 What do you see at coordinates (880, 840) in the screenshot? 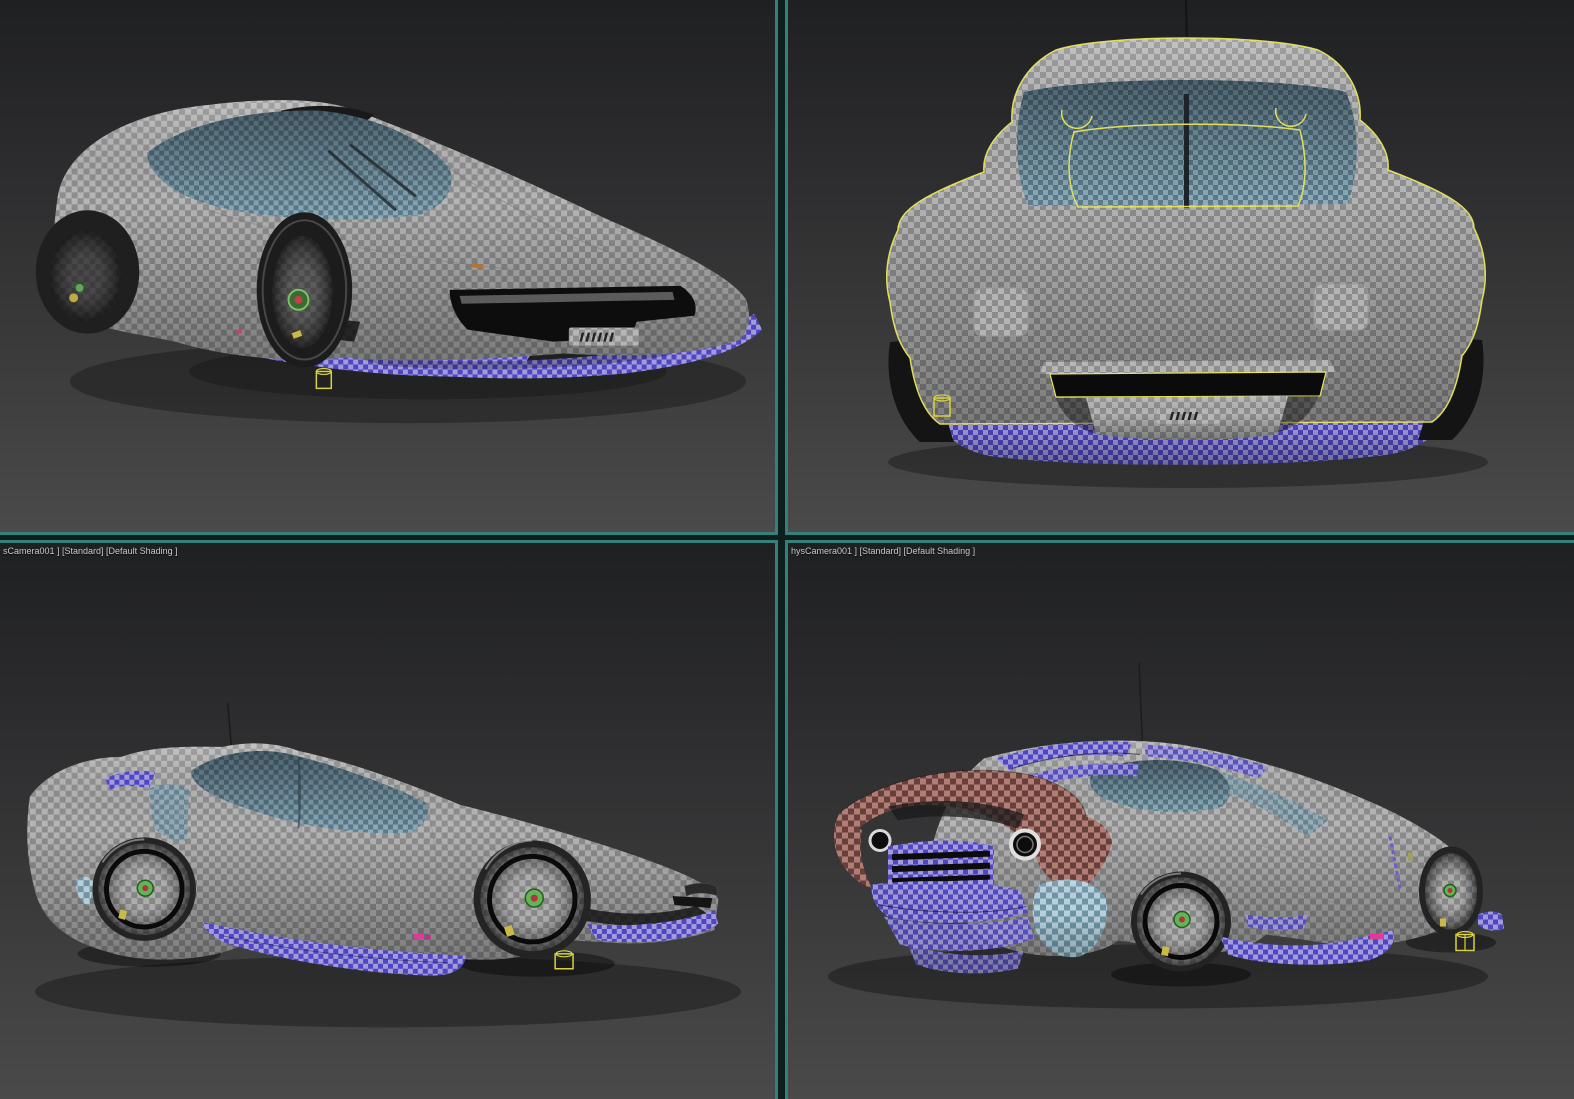
I see `exhaust-left` at bounding box center [880, 840].